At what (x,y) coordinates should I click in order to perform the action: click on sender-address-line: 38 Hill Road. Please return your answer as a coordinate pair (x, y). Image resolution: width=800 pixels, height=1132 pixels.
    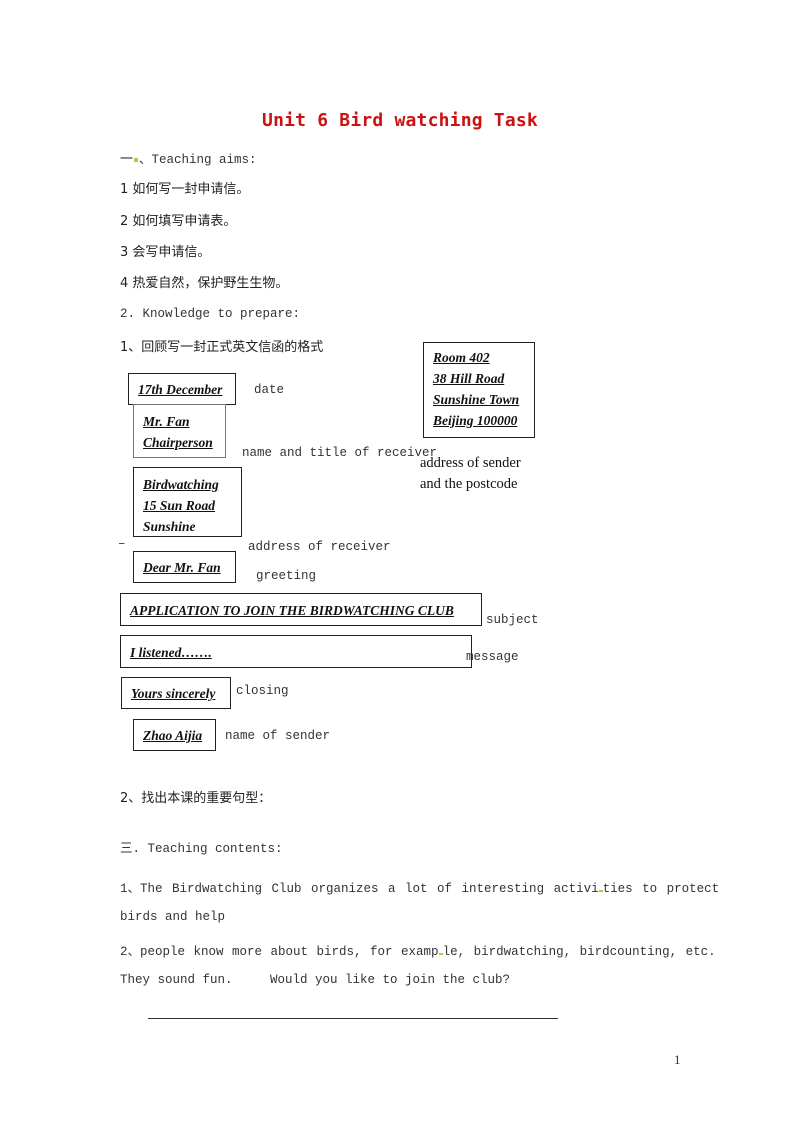
    Looking at the image, I should click on (469, 378).